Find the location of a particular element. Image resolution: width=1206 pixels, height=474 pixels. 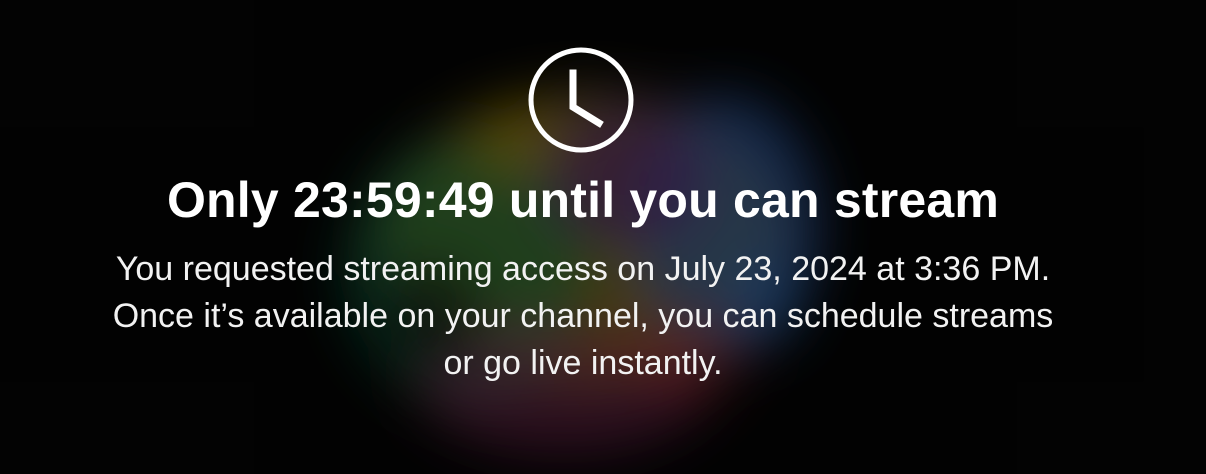

countdown-title: Only 23:59:49 until you can stream is located at coordinates (583, 200).